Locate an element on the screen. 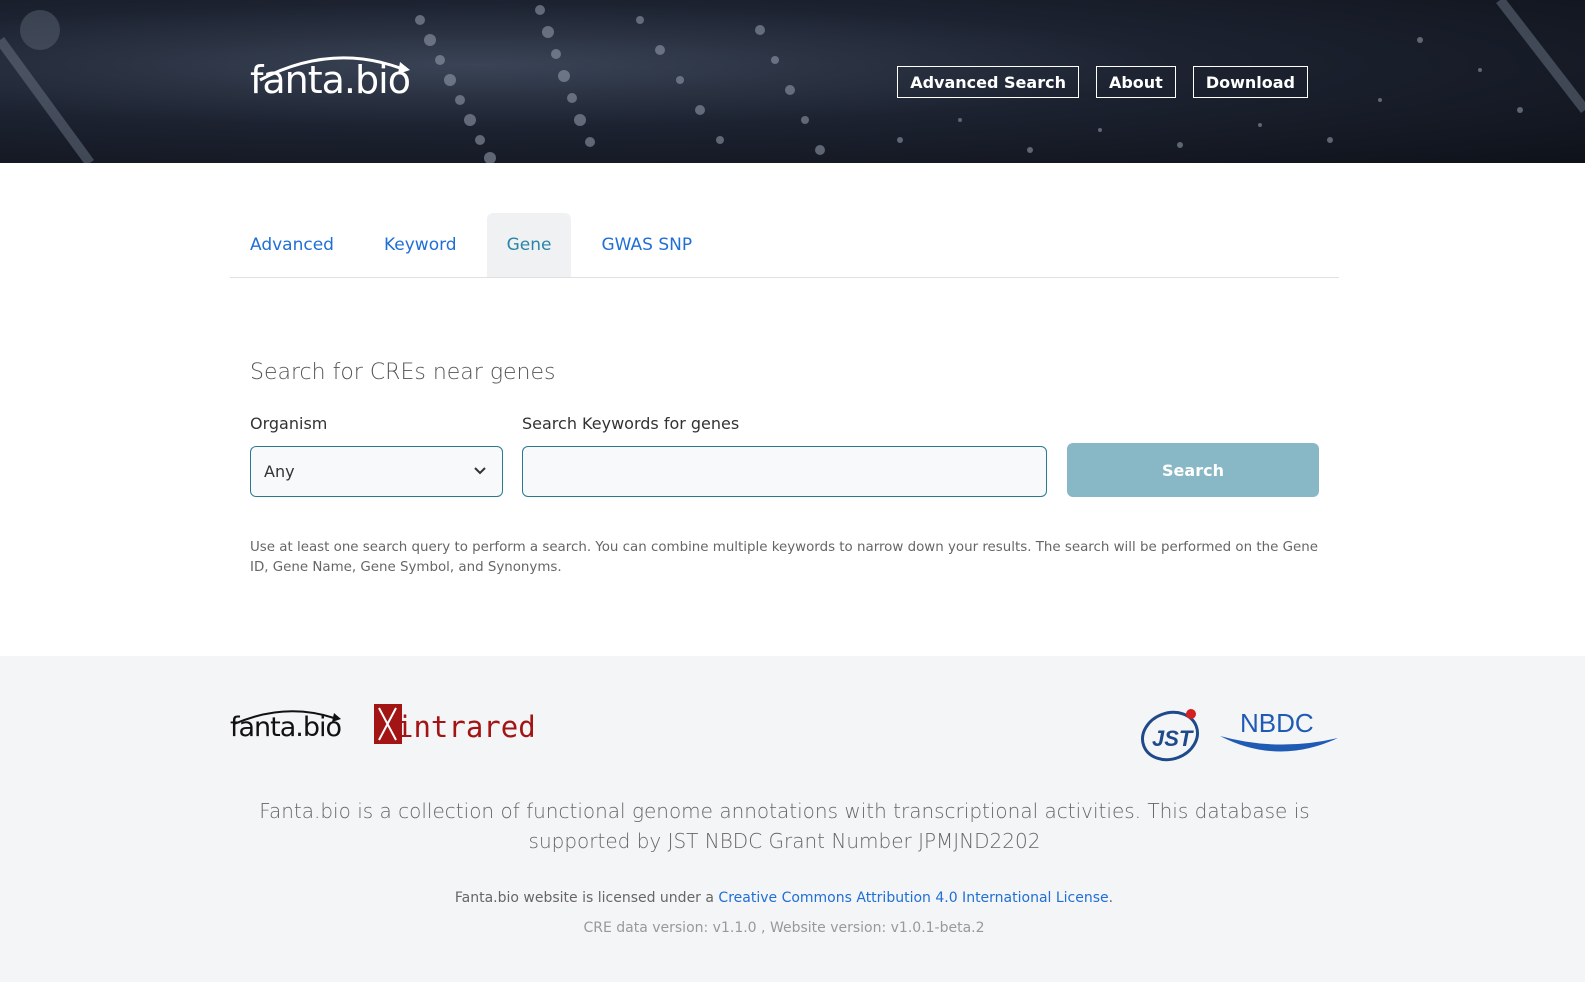  nav-about-button: About is located at coordinates (1135, 82).